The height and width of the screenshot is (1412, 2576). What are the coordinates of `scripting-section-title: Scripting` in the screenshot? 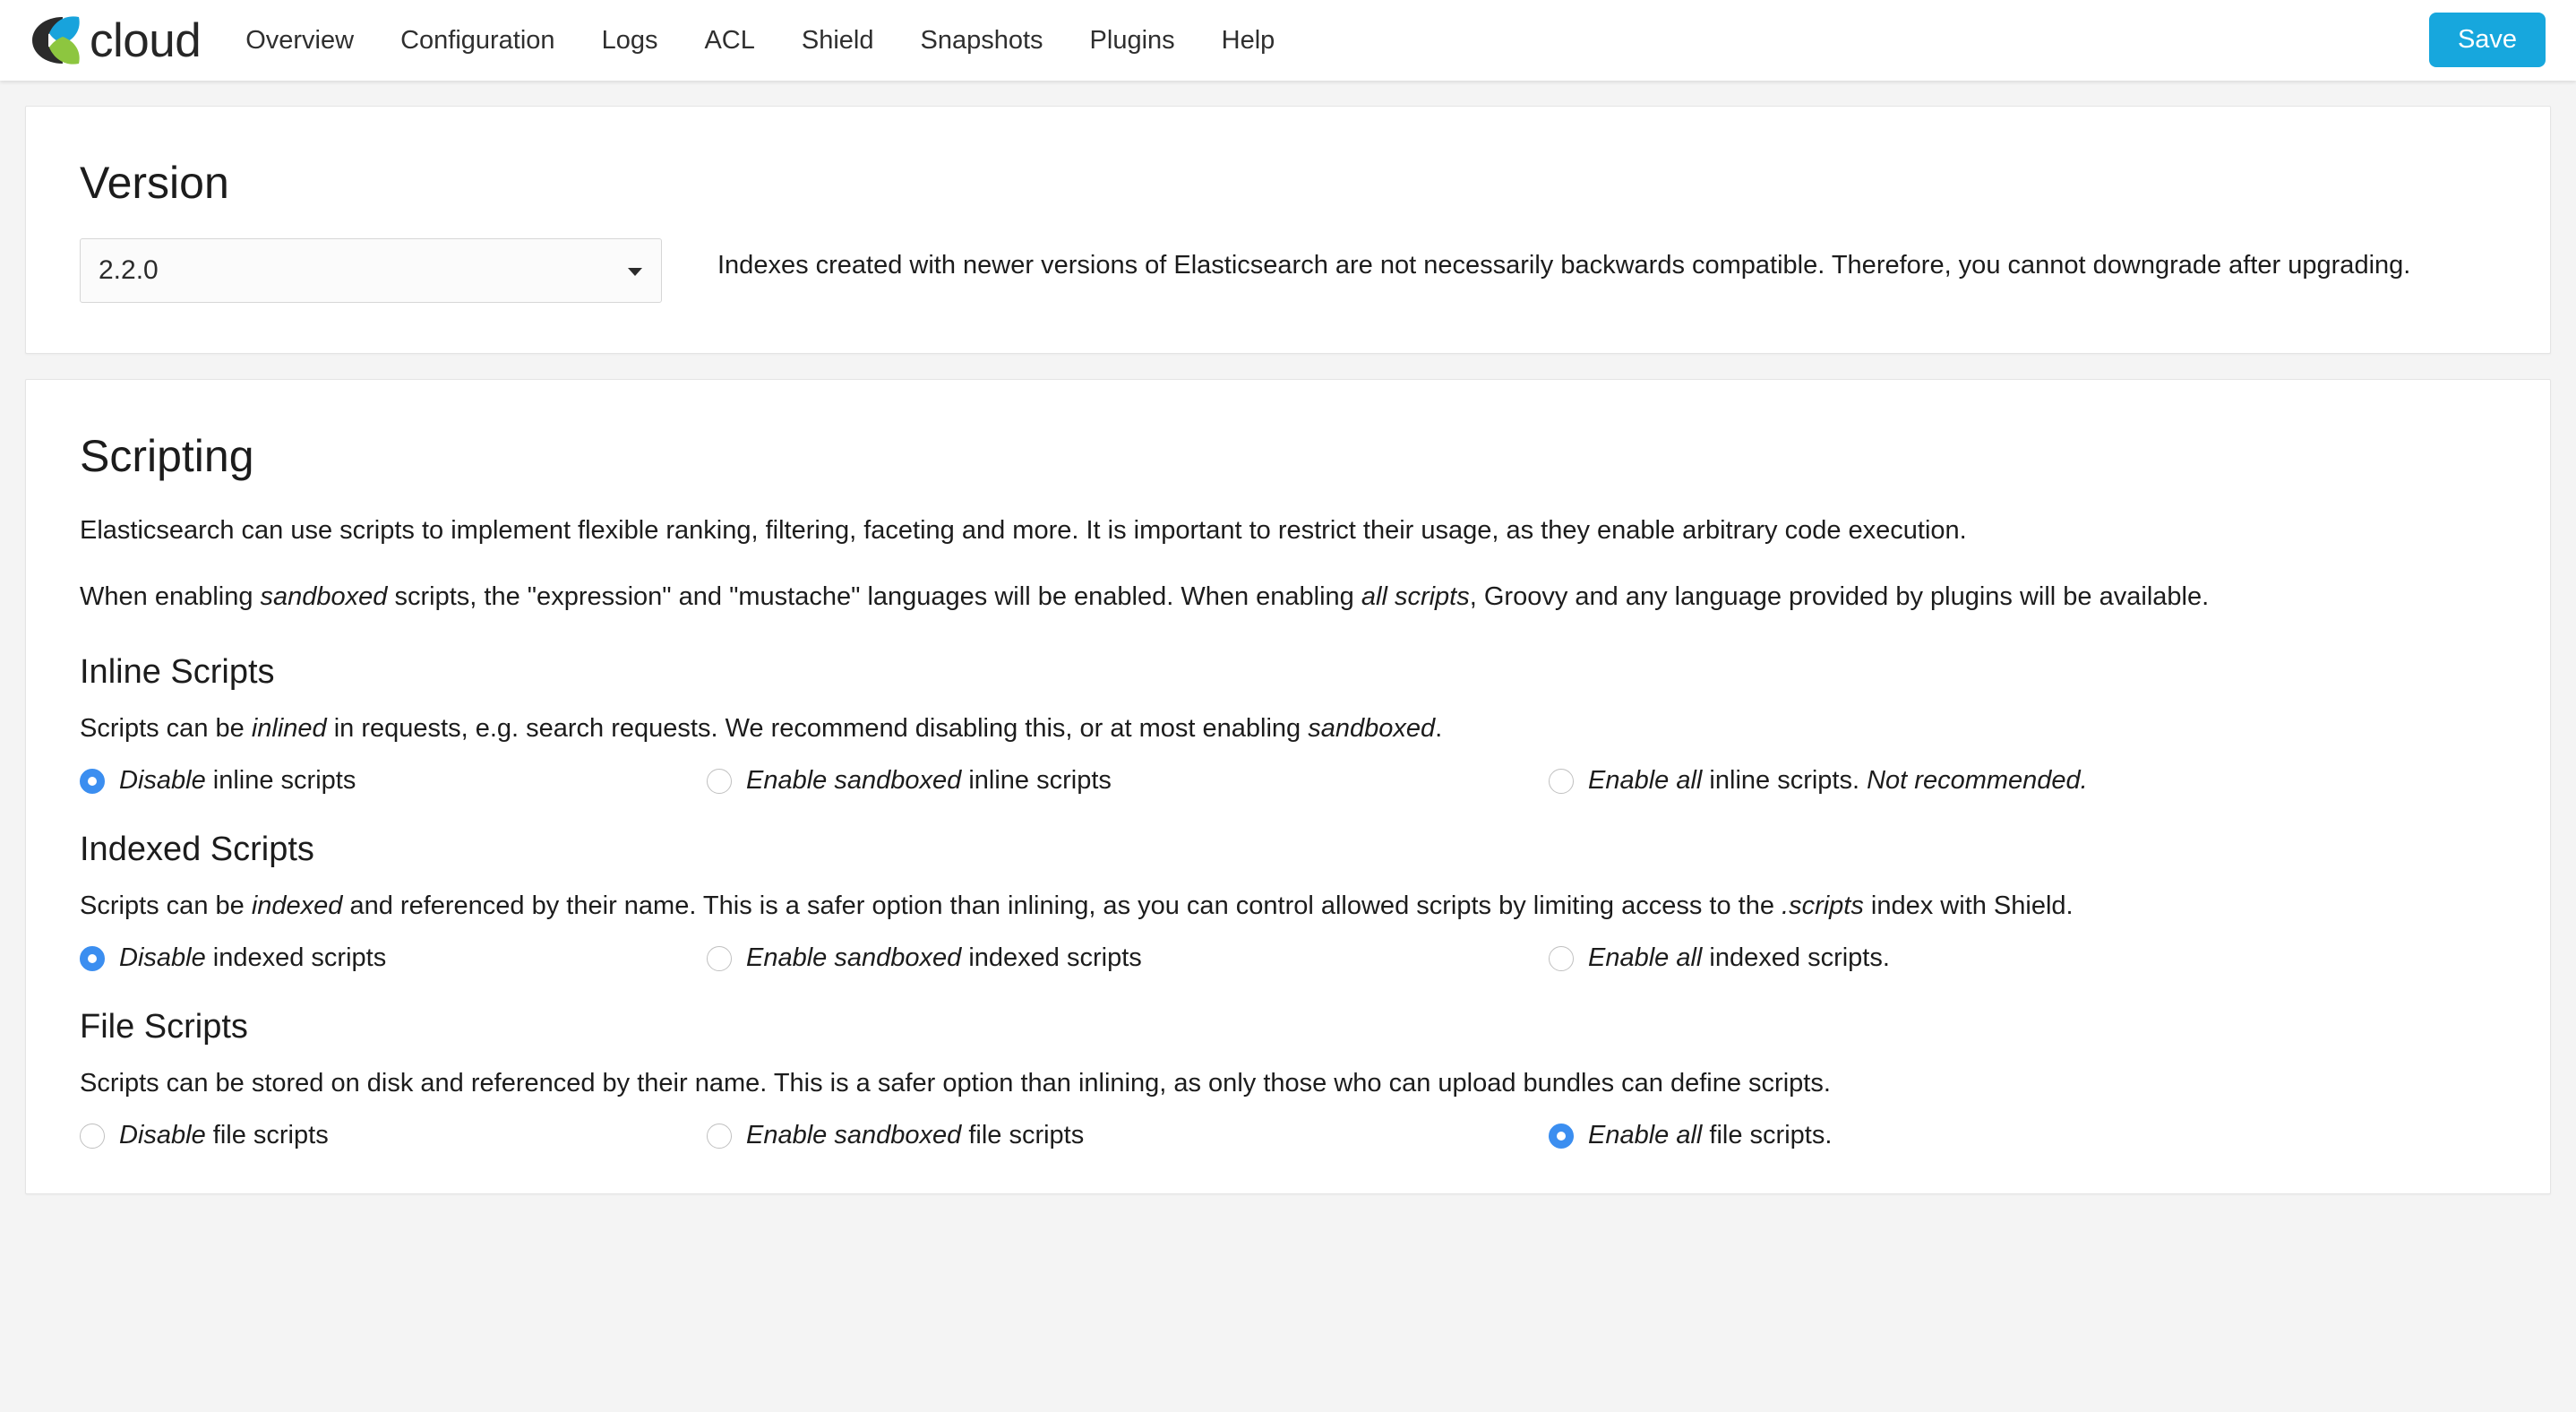 It's located at (167, 456).